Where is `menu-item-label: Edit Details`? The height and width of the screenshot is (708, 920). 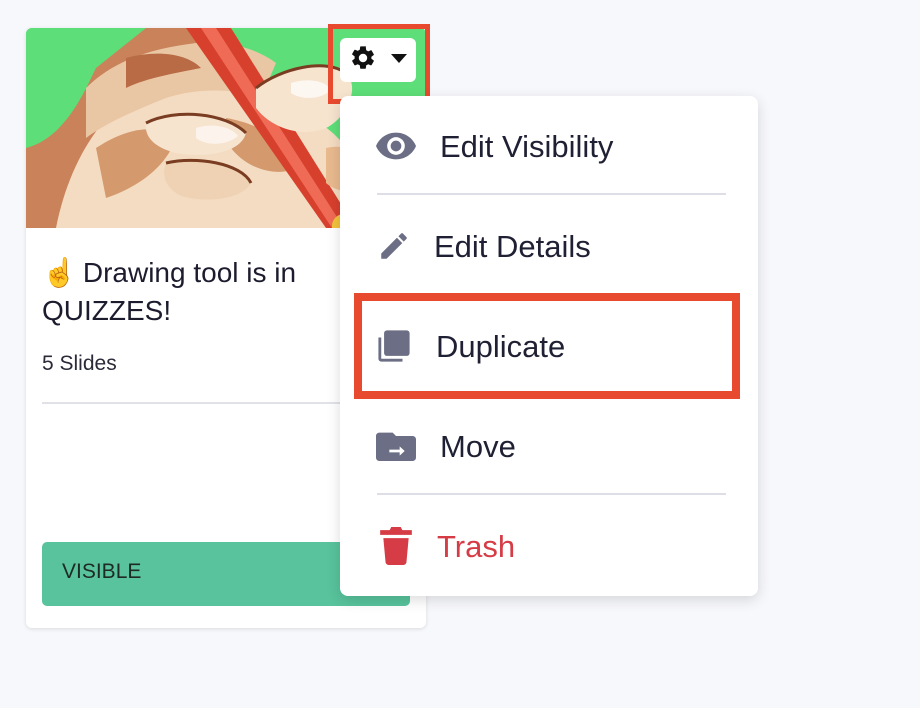
menu-item-label: Edit Details is located at coordinates (512, 246).